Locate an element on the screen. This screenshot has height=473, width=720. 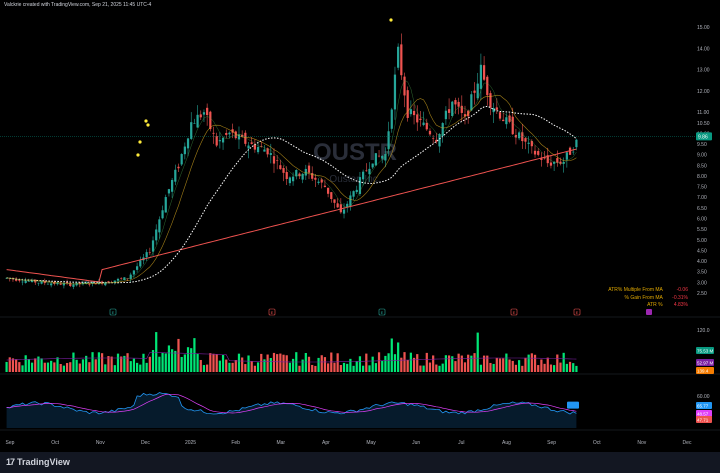
price-tick-12: 7.00 is located at coordinates (702, 198).